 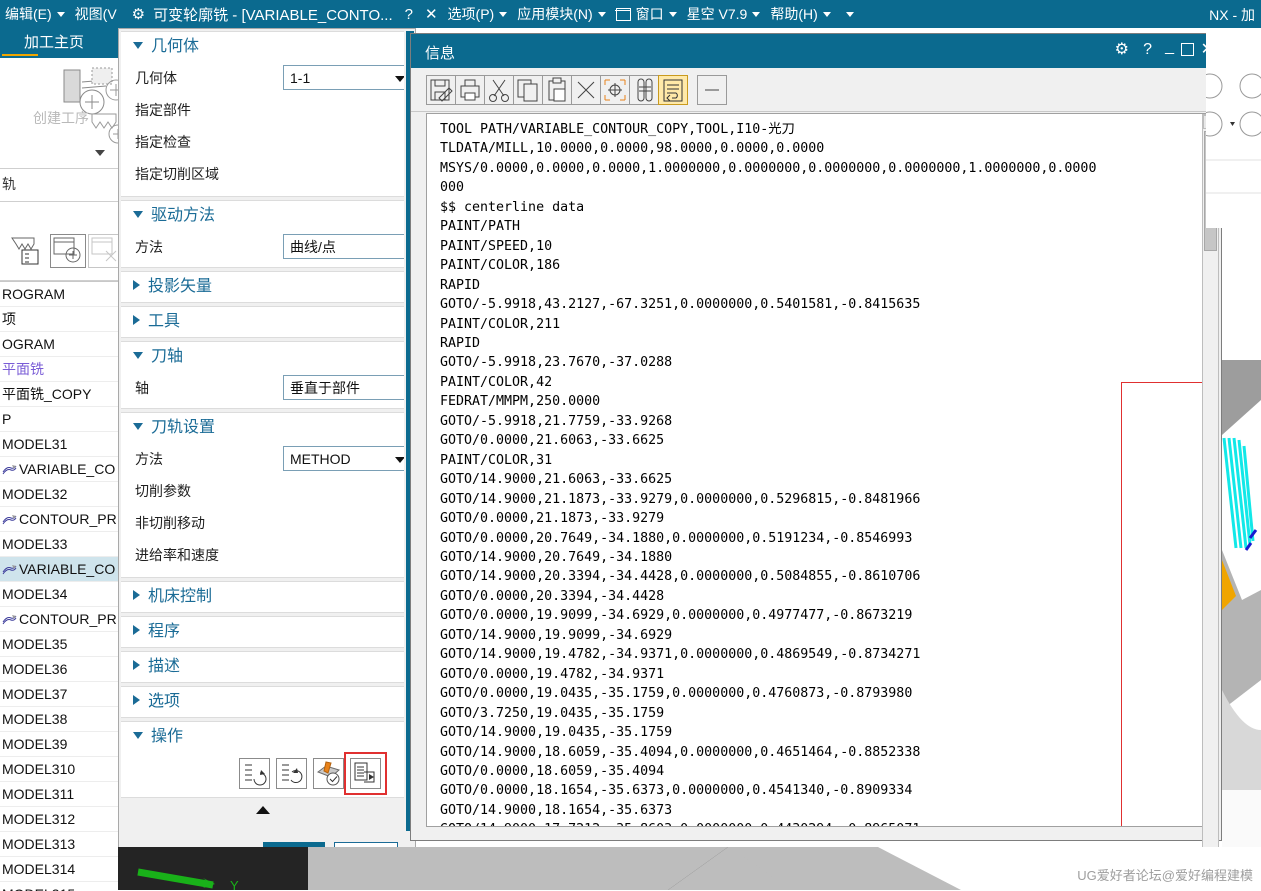 I want to click on group-geometry-header: 几何体, so click(x=262, y=47).